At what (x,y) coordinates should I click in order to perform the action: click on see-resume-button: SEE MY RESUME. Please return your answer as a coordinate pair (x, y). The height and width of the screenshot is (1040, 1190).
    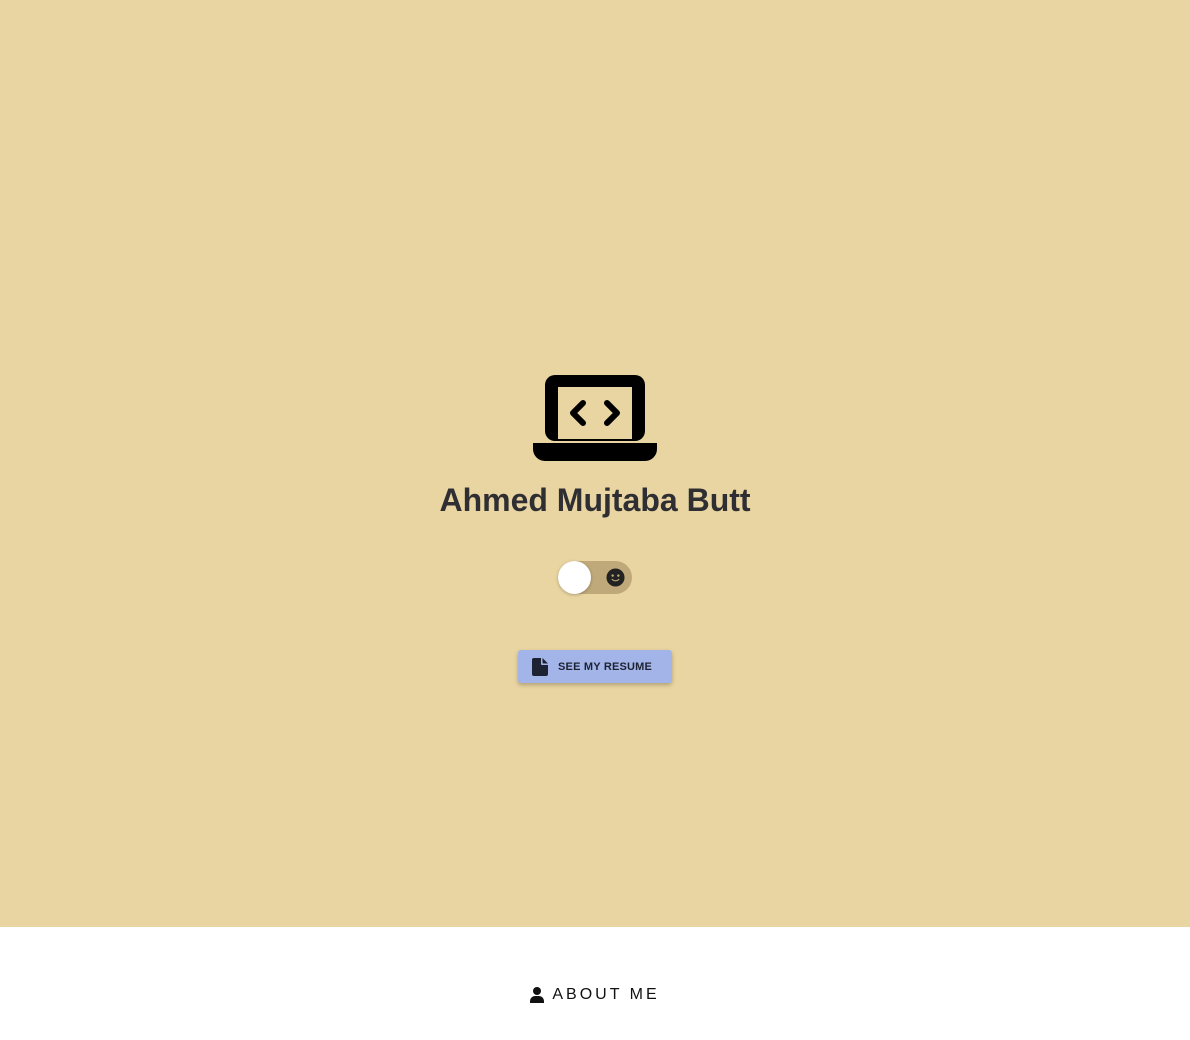
    Looking at the image, I should click on (595, 666).